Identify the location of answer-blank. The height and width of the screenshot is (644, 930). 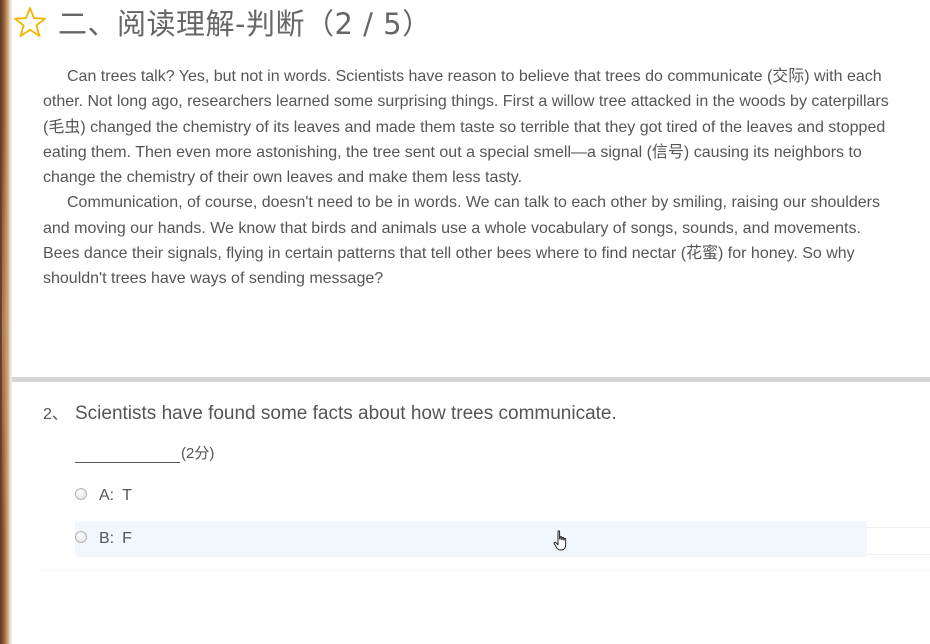
(127, 451).